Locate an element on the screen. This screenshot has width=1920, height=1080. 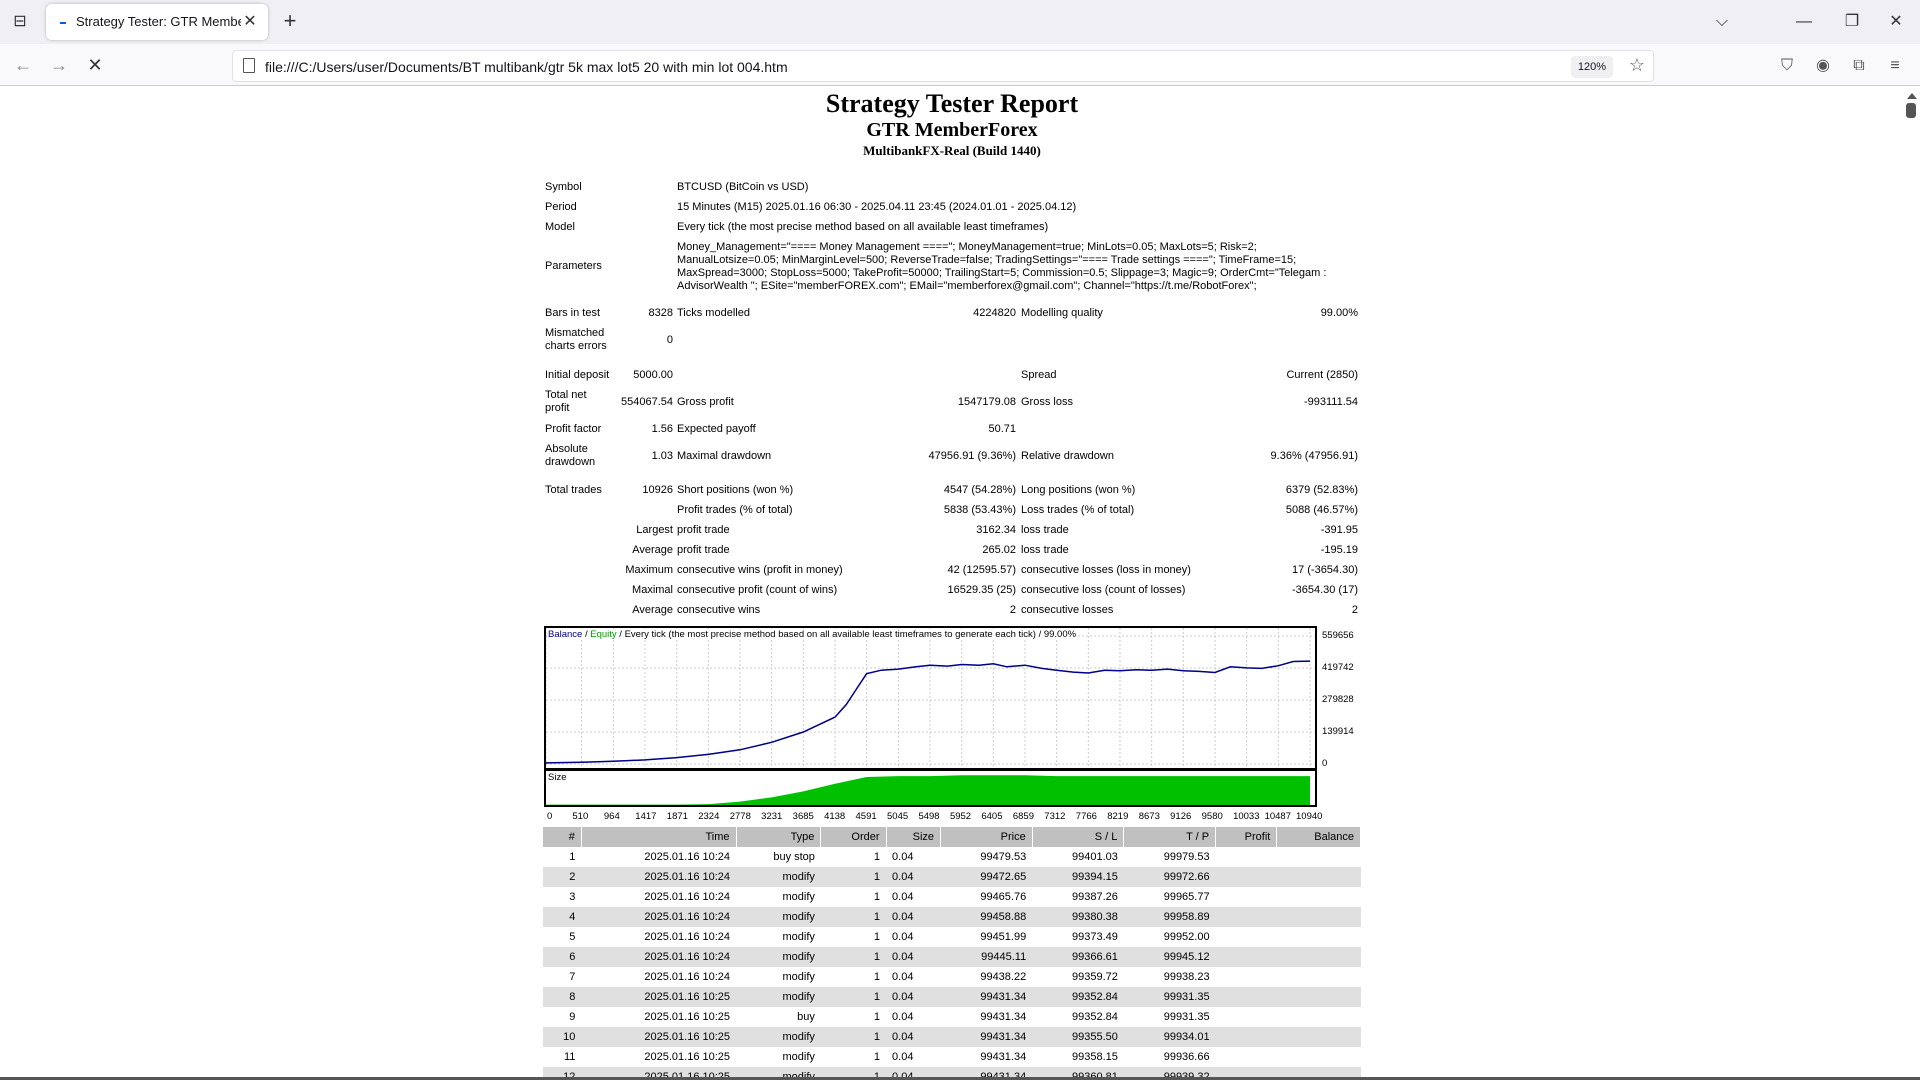
report-title: Strategy Tester Report is located at coordinates (952, 103).